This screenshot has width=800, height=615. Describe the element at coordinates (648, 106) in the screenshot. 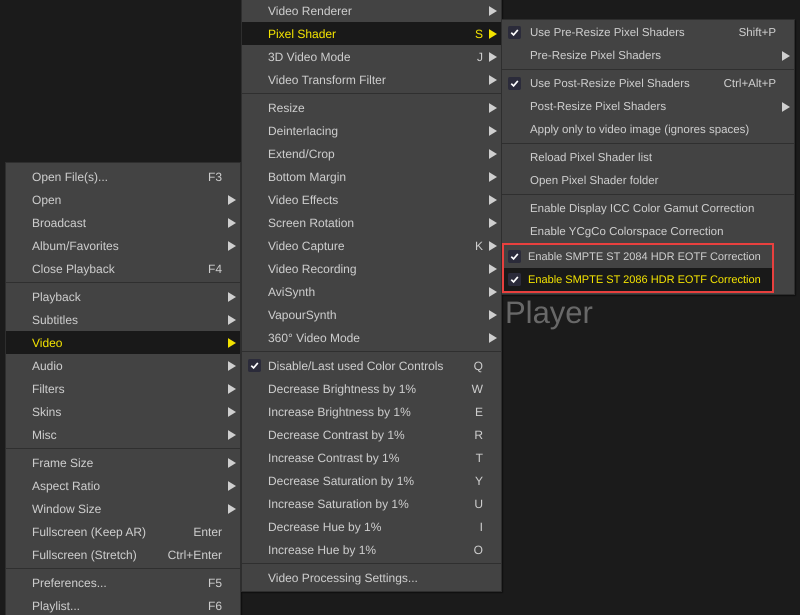

I see `menu-item: Post-Resize Pixel Shaders` at that location.